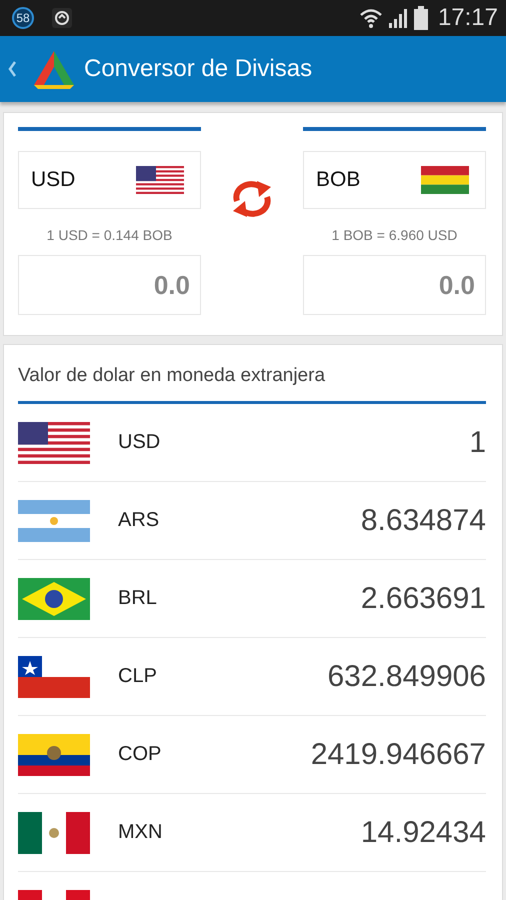 The width and height of the screenshot is (506, 900). Describe the element at coordinates (252, 520) in the screenshot. I see `currency-row: ARS 8.634874` at that location.